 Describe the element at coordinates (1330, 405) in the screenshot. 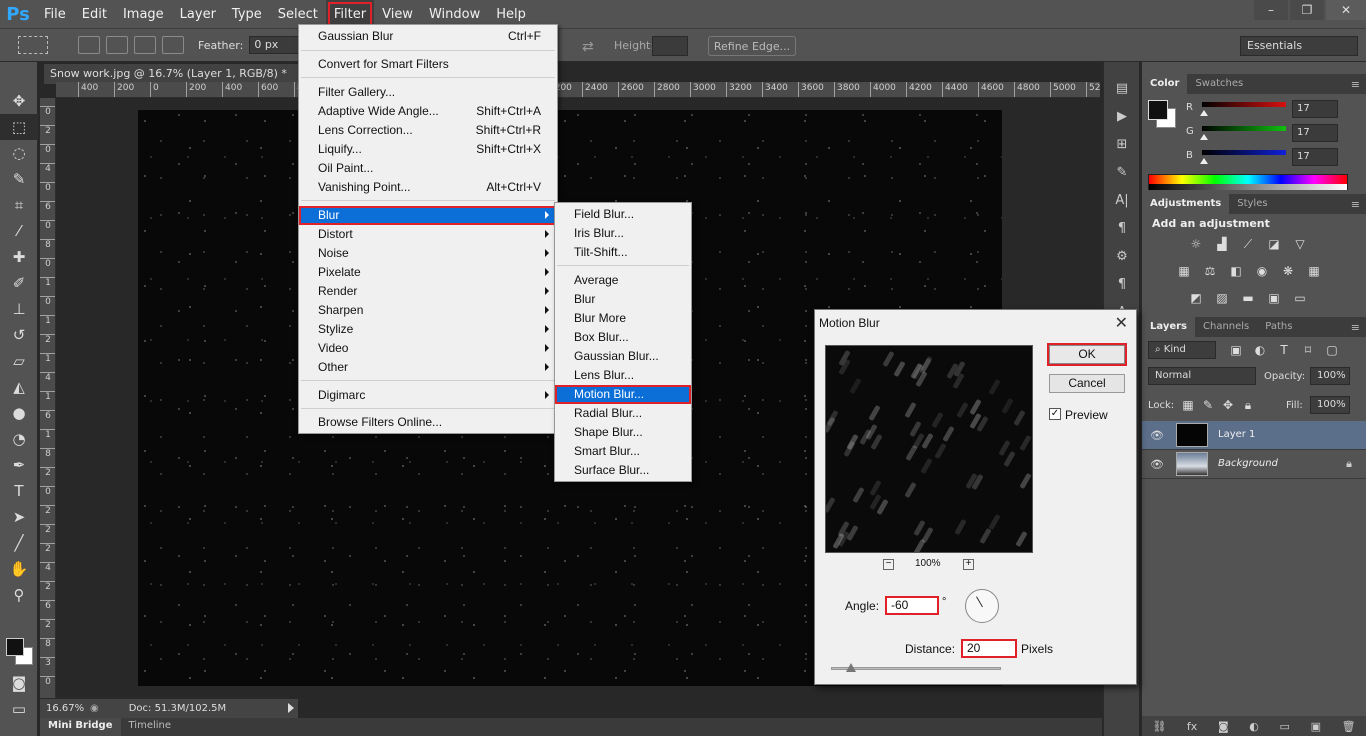

I see `fill-input: 100%` at that location.